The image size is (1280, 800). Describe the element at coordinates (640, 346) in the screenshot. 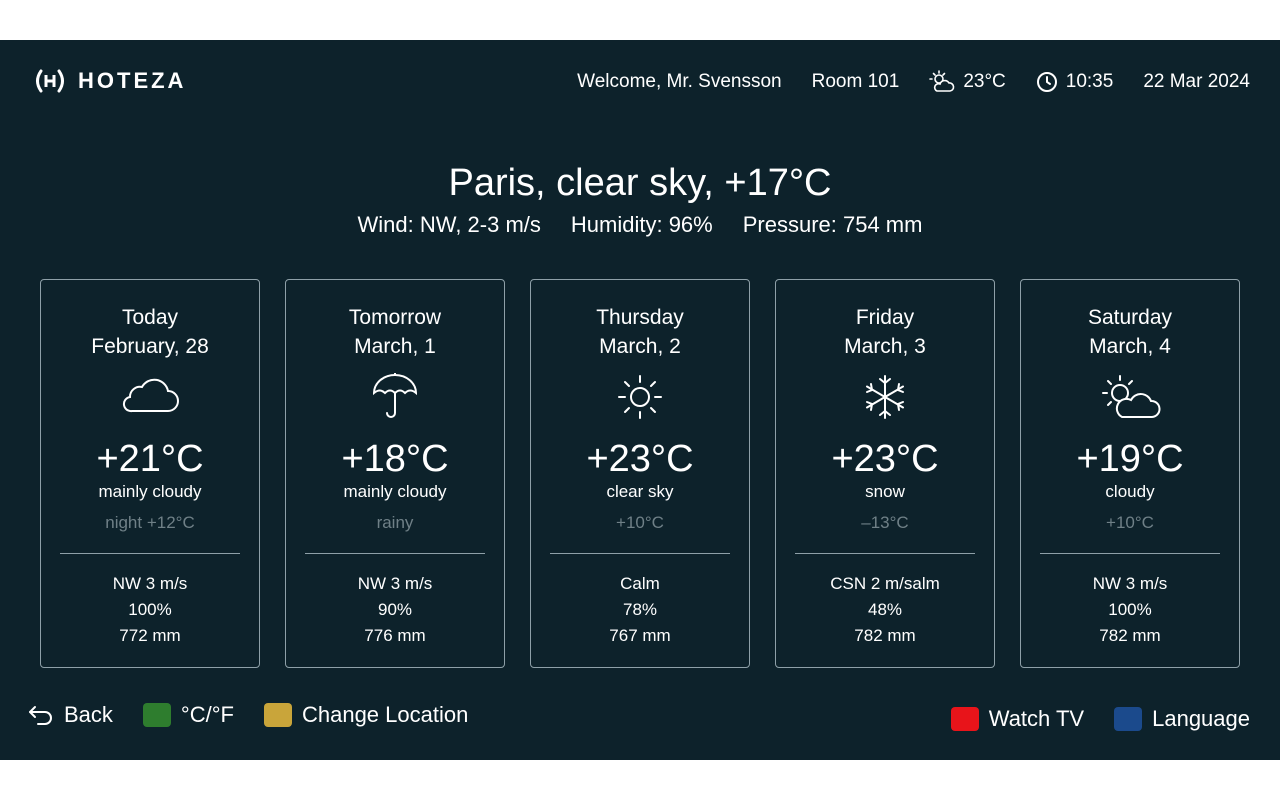

I see `forecast-date: March, 2` at that location.